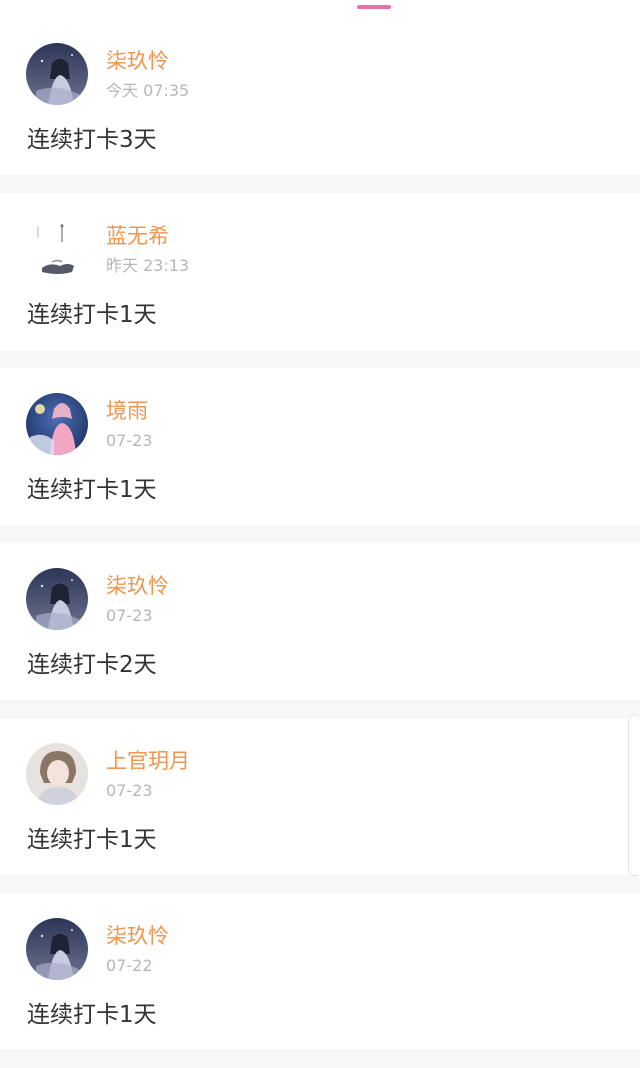 Image resolution: width=640 pixels, height=1068 pixels. What do you see at coordinates (137, 236) in the screenshot?
I see `username: 蓝无希` at bounding box center [137, 236].